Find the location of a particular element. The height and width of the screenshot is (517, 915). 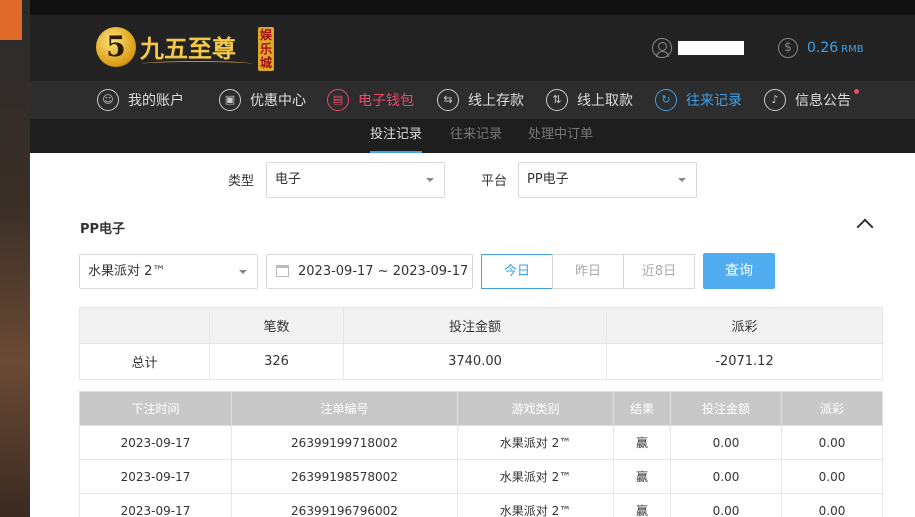

nav-label: 优惠中心 is located at coordinates (278, 101).